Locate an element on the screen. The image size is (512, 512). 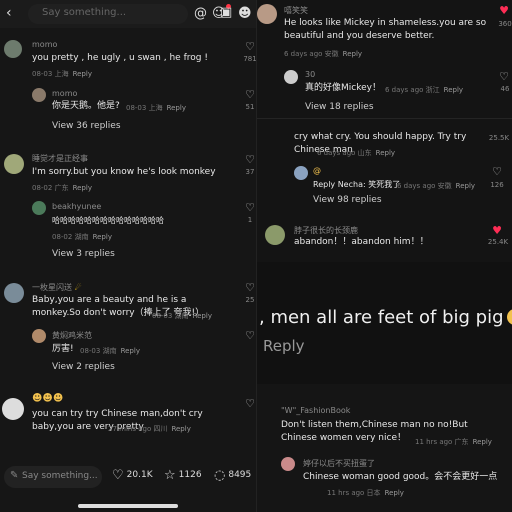
zoomed-comment-panel: , men all are feet of big pig Reply is located at coordinates (384, 323).